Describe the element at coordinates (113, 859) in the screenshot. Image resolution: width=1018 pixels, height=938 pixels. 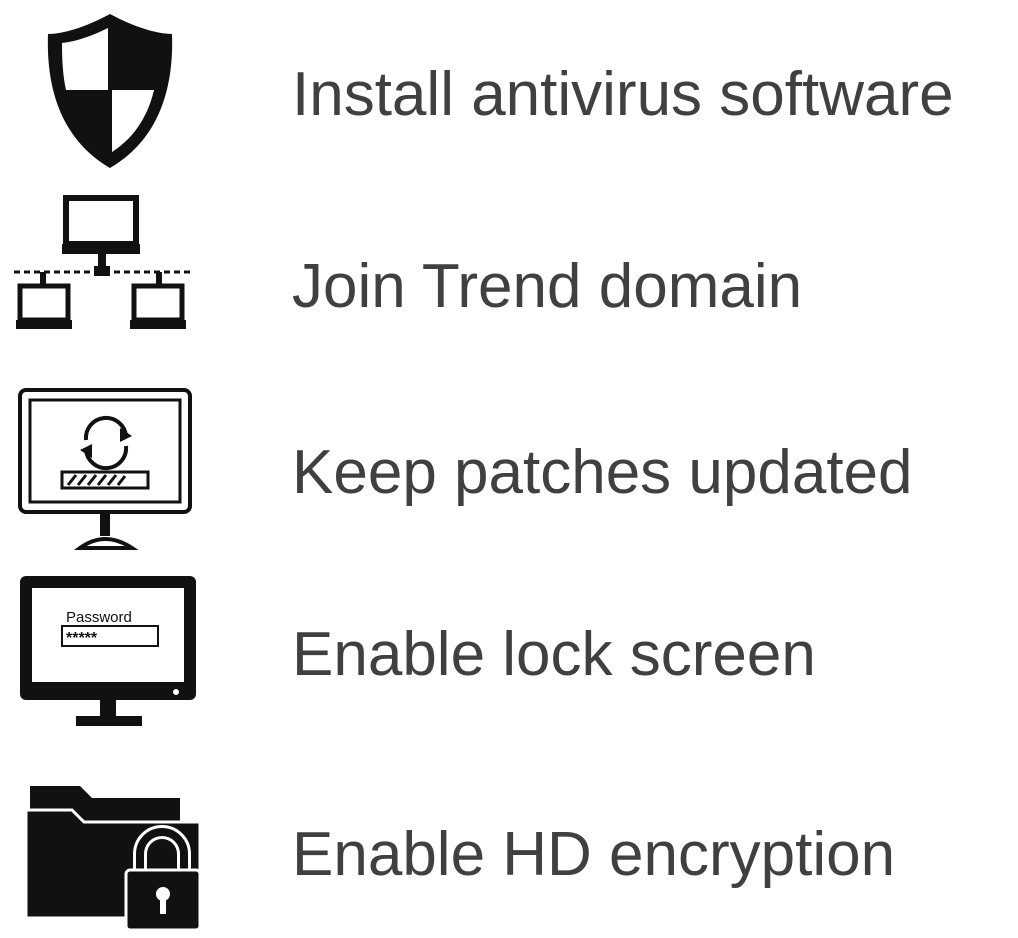
I see `folder-lock-icon` at that location.